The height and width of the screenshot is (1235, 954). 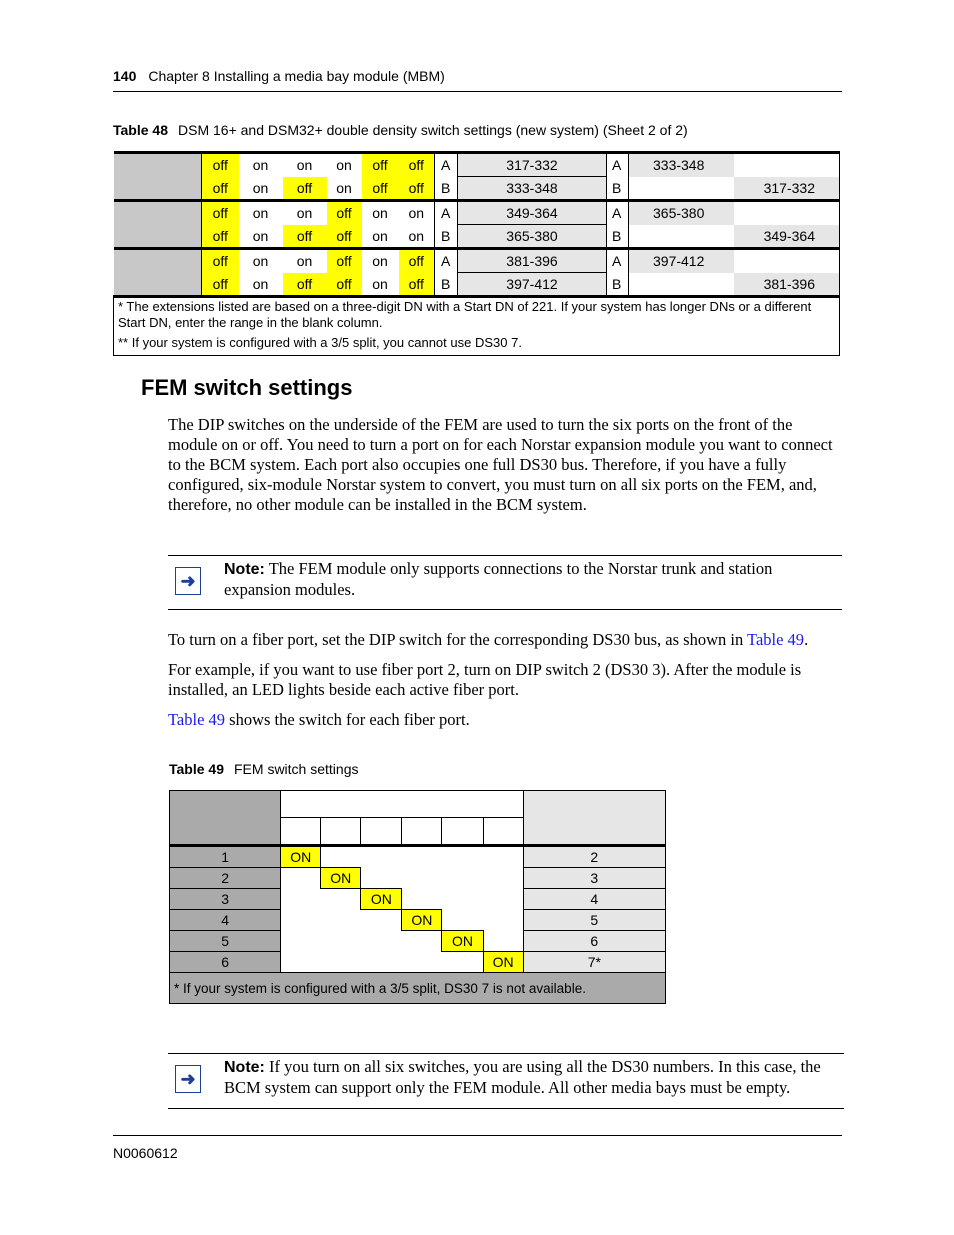 What do you see at coordinates (806, 639) in the screenshot?
I see `paragraph-turn-on-end: .` at bounding box center [806, 639].